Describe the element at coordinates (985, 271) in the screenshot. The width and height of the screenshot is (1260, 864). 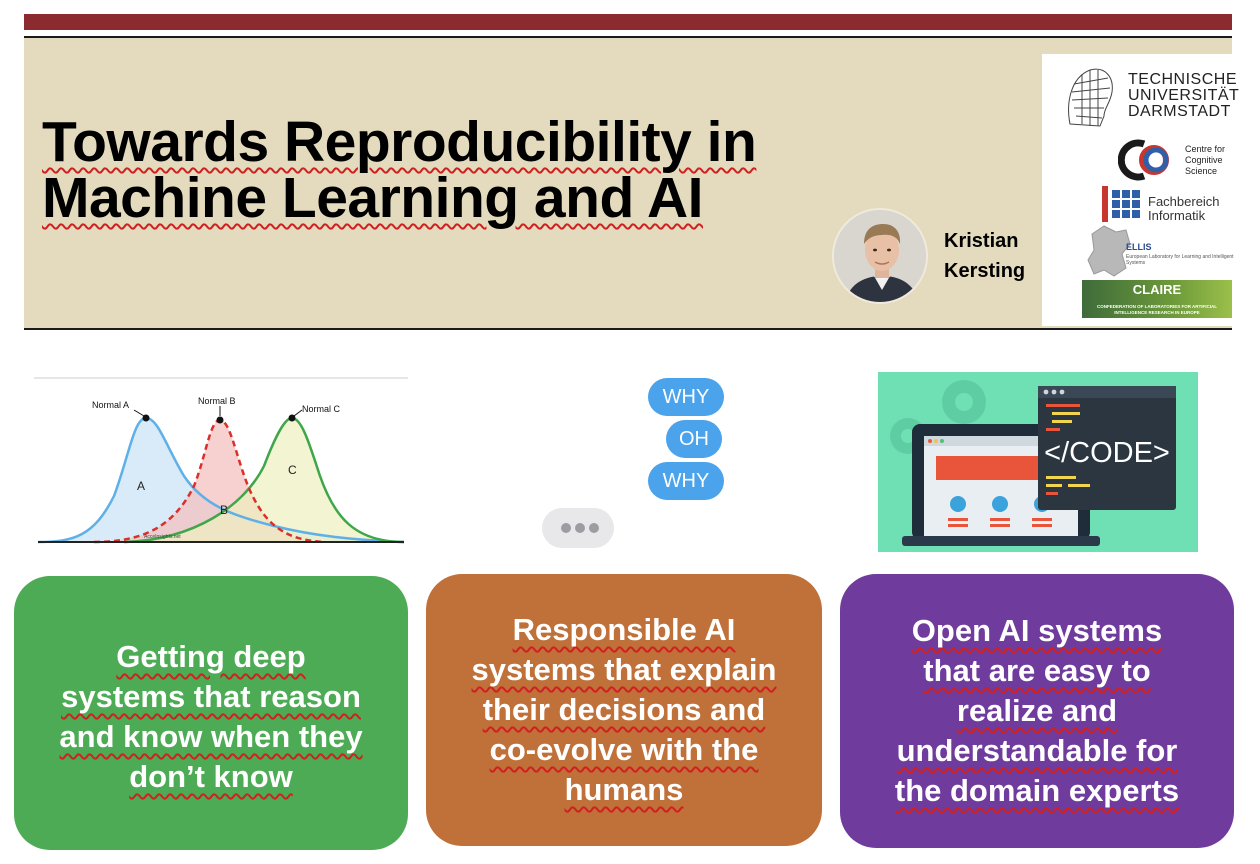
I see `author-last-name: Kersting` at that location.